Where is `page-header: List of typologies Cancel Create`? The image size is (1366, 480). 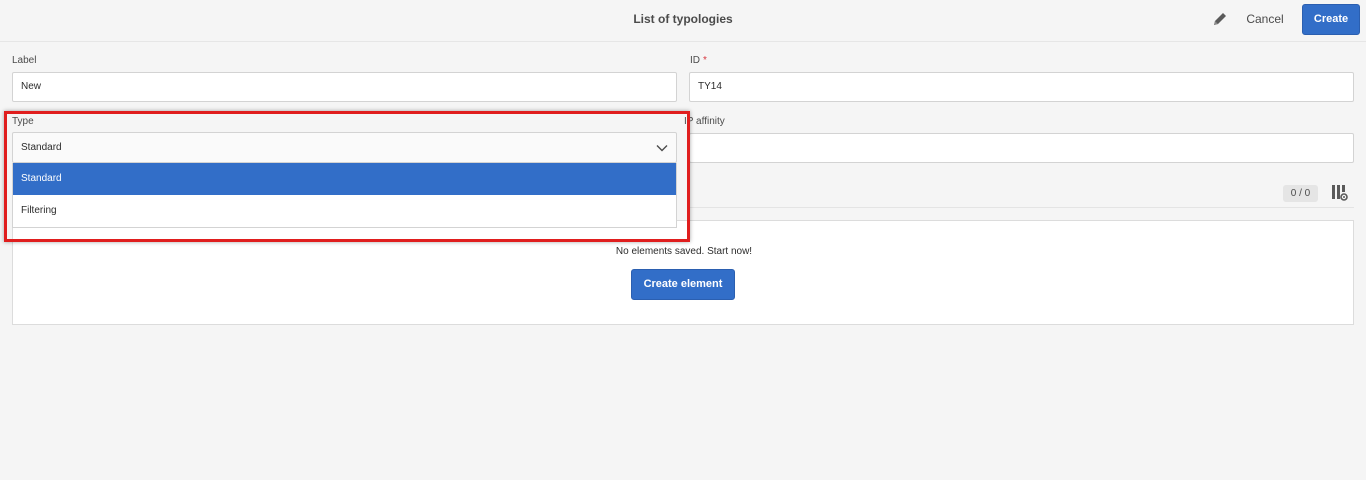
page-header: List of typologies Cancel Create is located at coordinates (683, 21).